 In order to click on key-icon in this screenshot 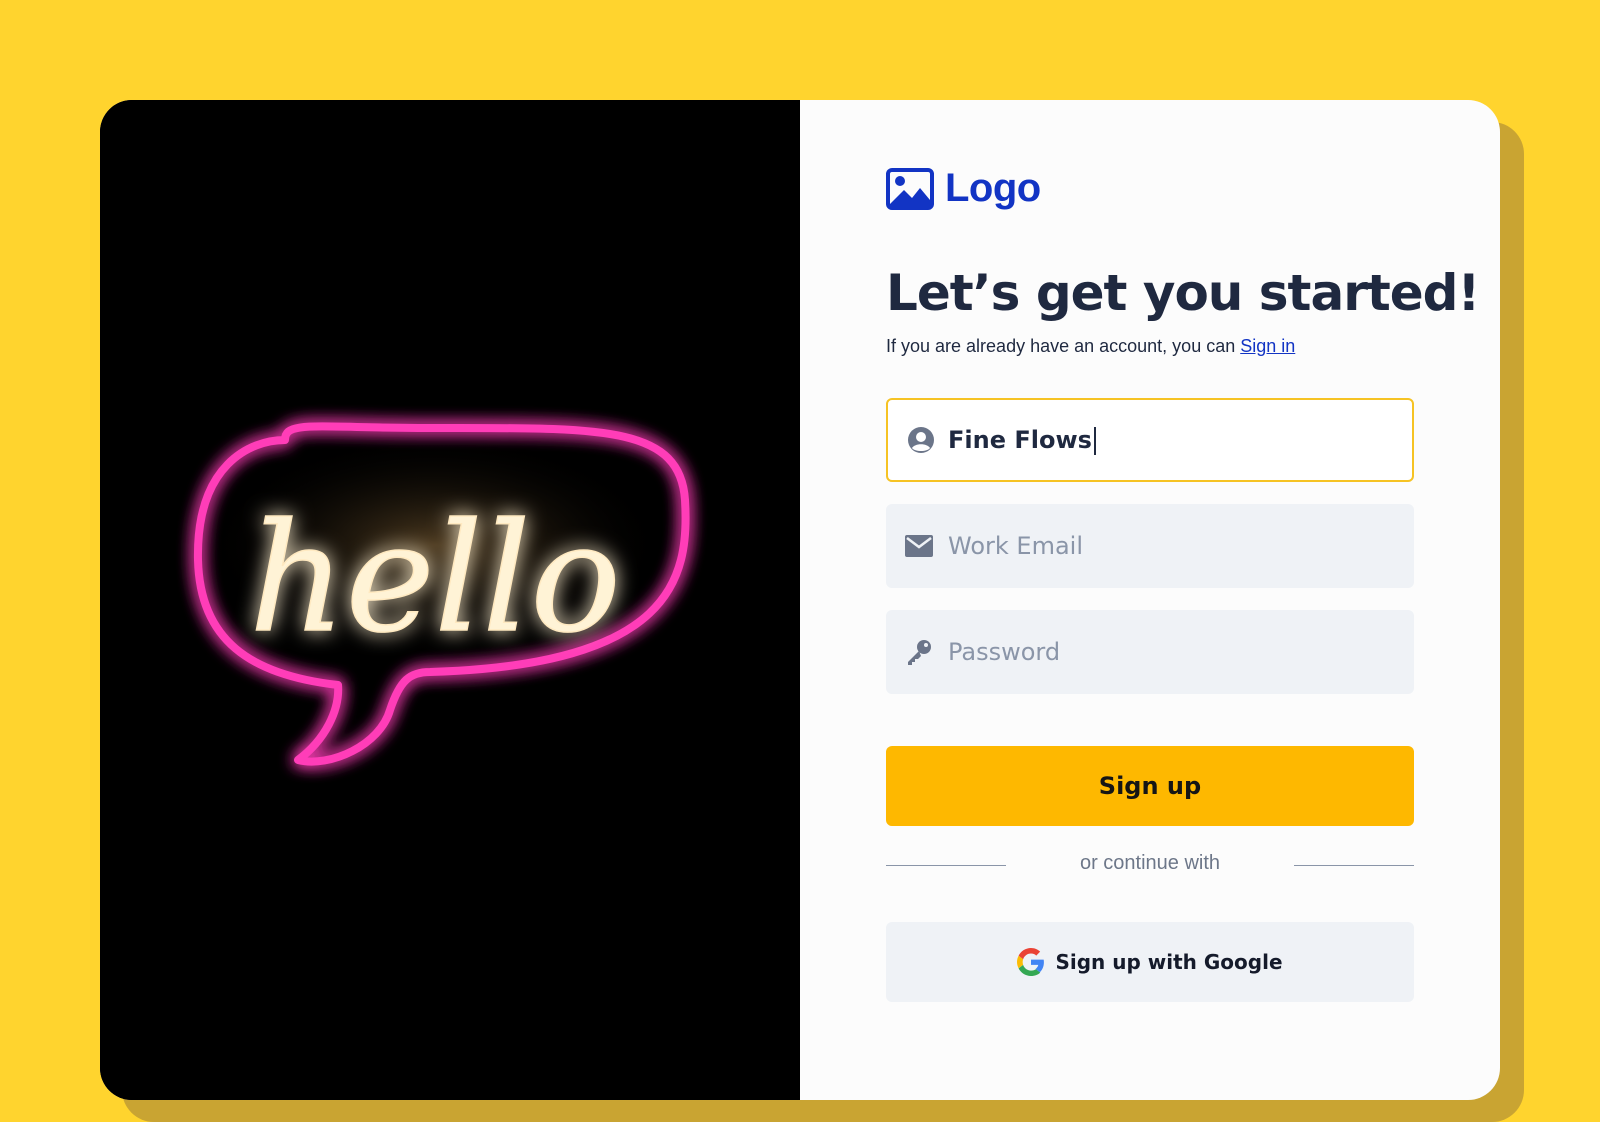, I will do `click(919, 652)`.